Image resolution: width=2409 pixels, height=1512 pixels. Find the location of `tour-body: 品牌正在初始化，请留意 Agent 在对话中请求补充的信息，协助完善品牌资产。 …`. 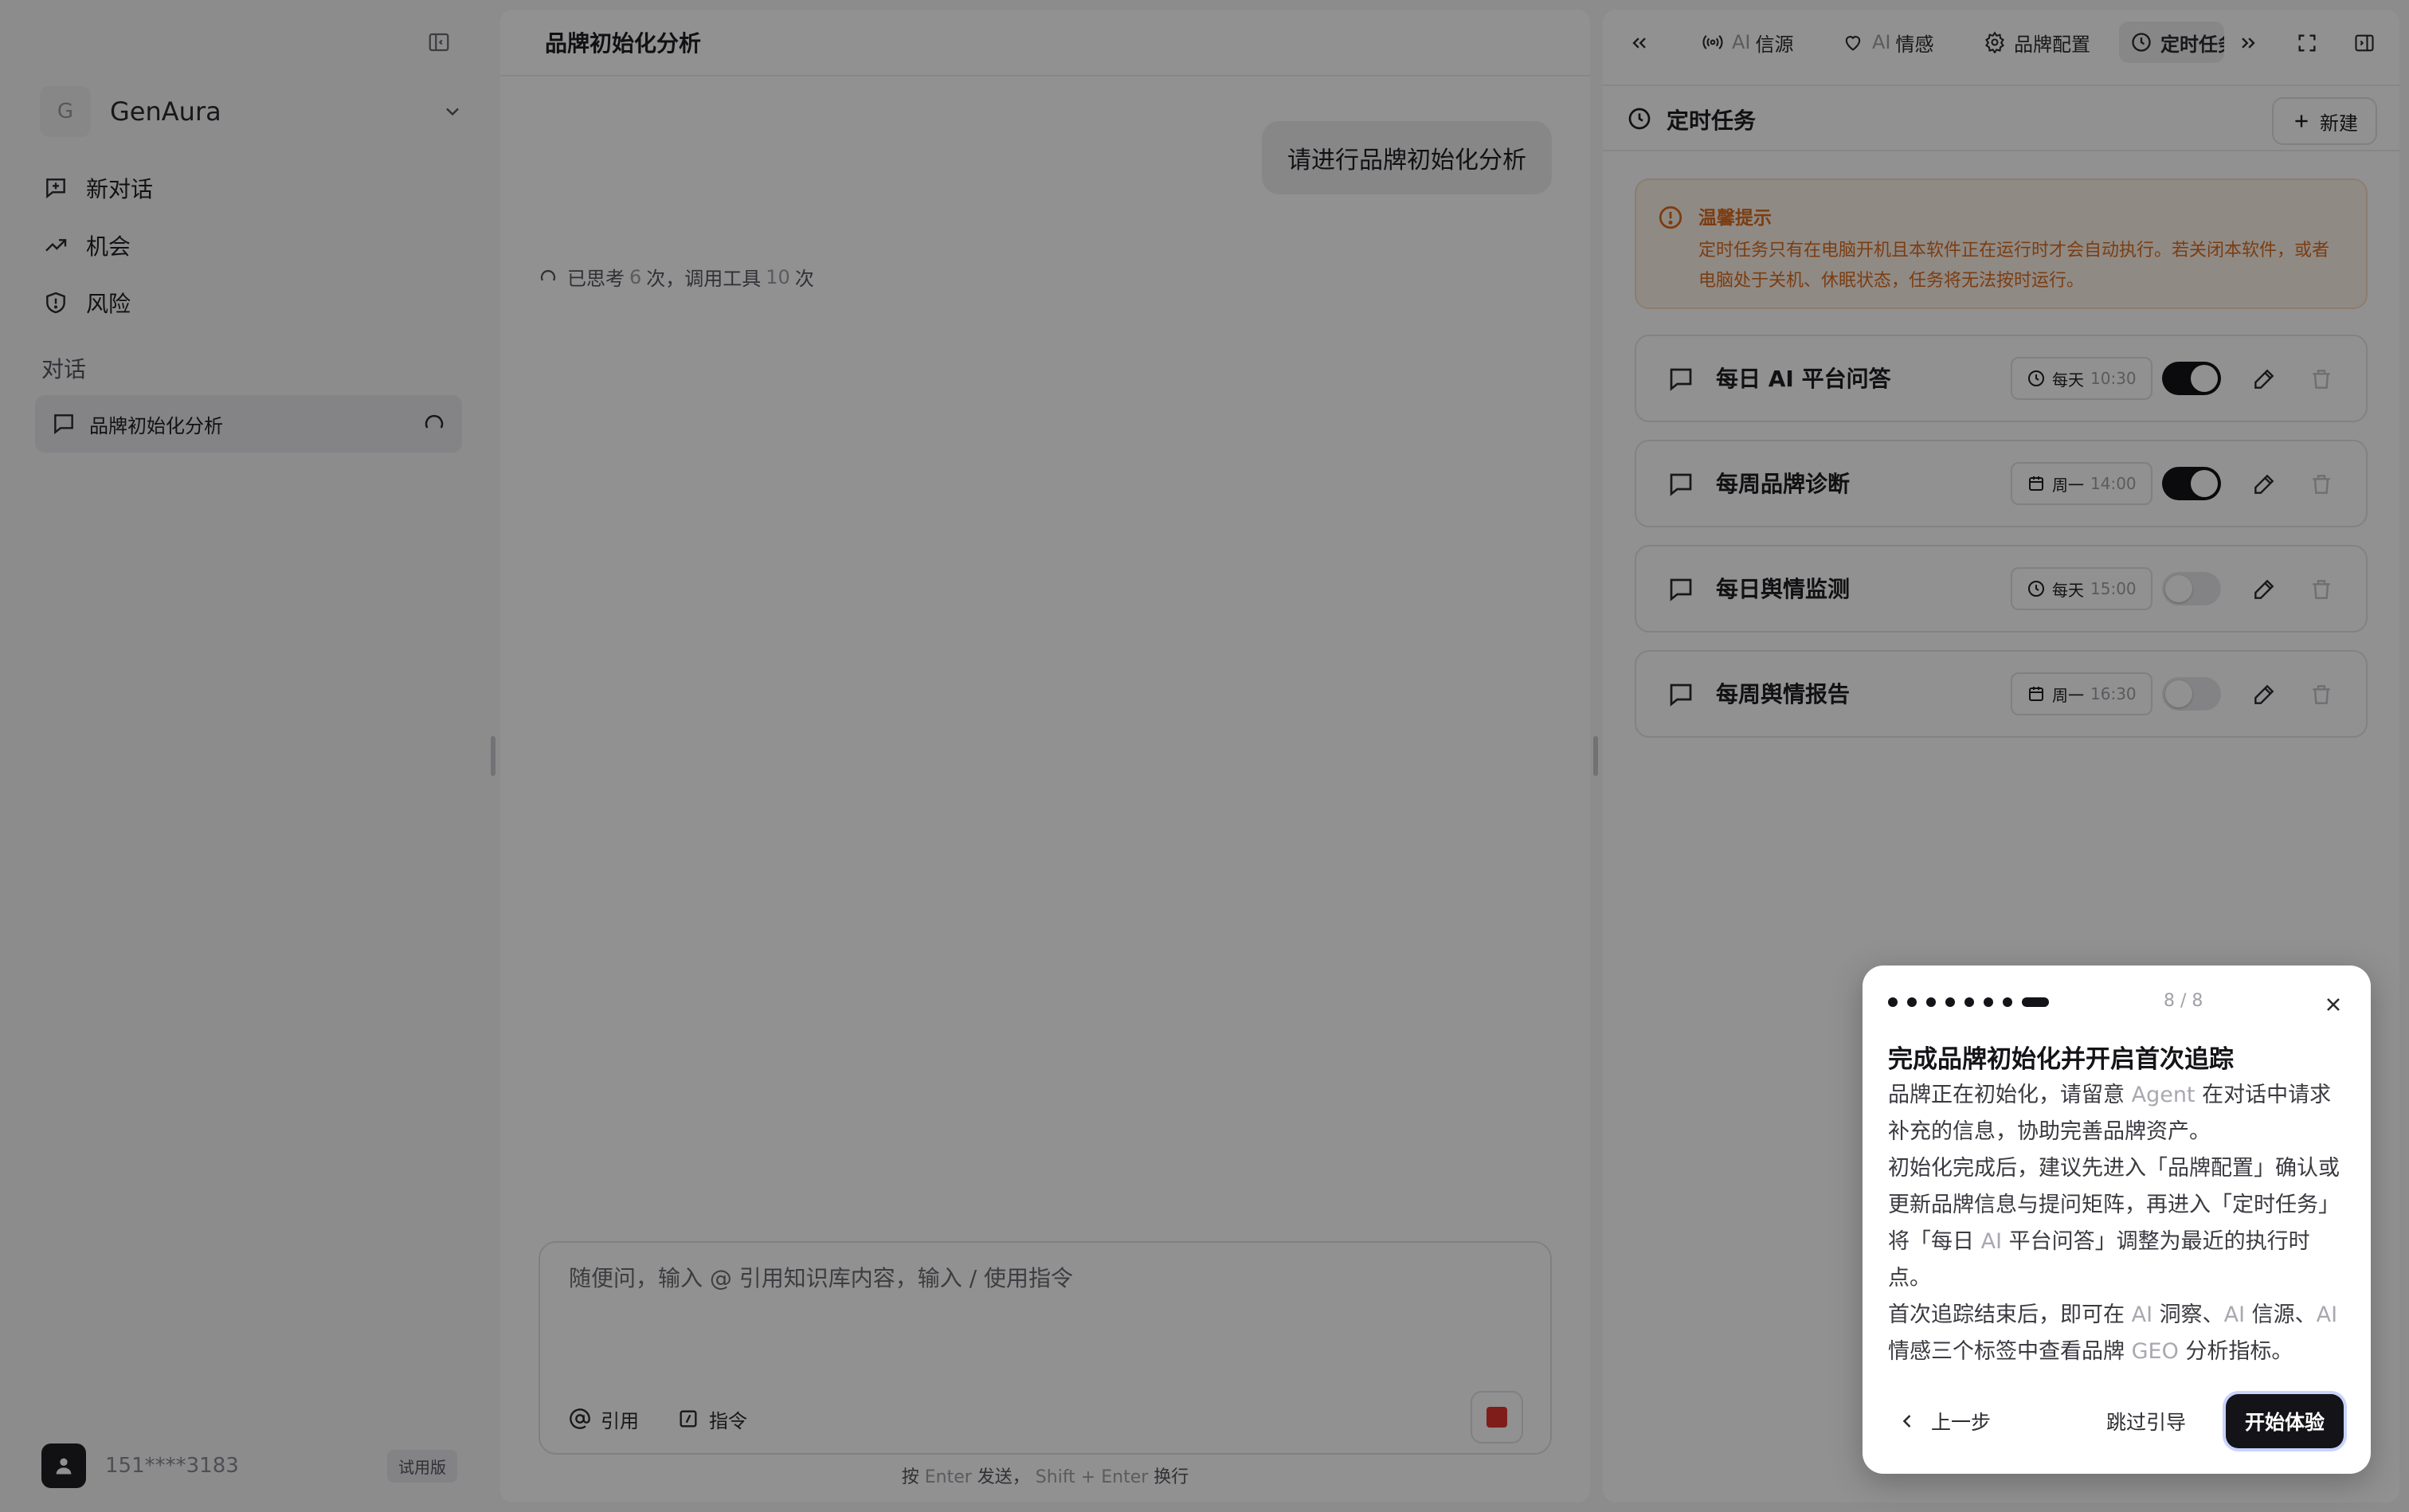

tour-body: 品牌正在初始化，请留意 Agent 在对话中请求补充的信息，协助完善品牌资产。 … is located at coordinates (2119, 1224).